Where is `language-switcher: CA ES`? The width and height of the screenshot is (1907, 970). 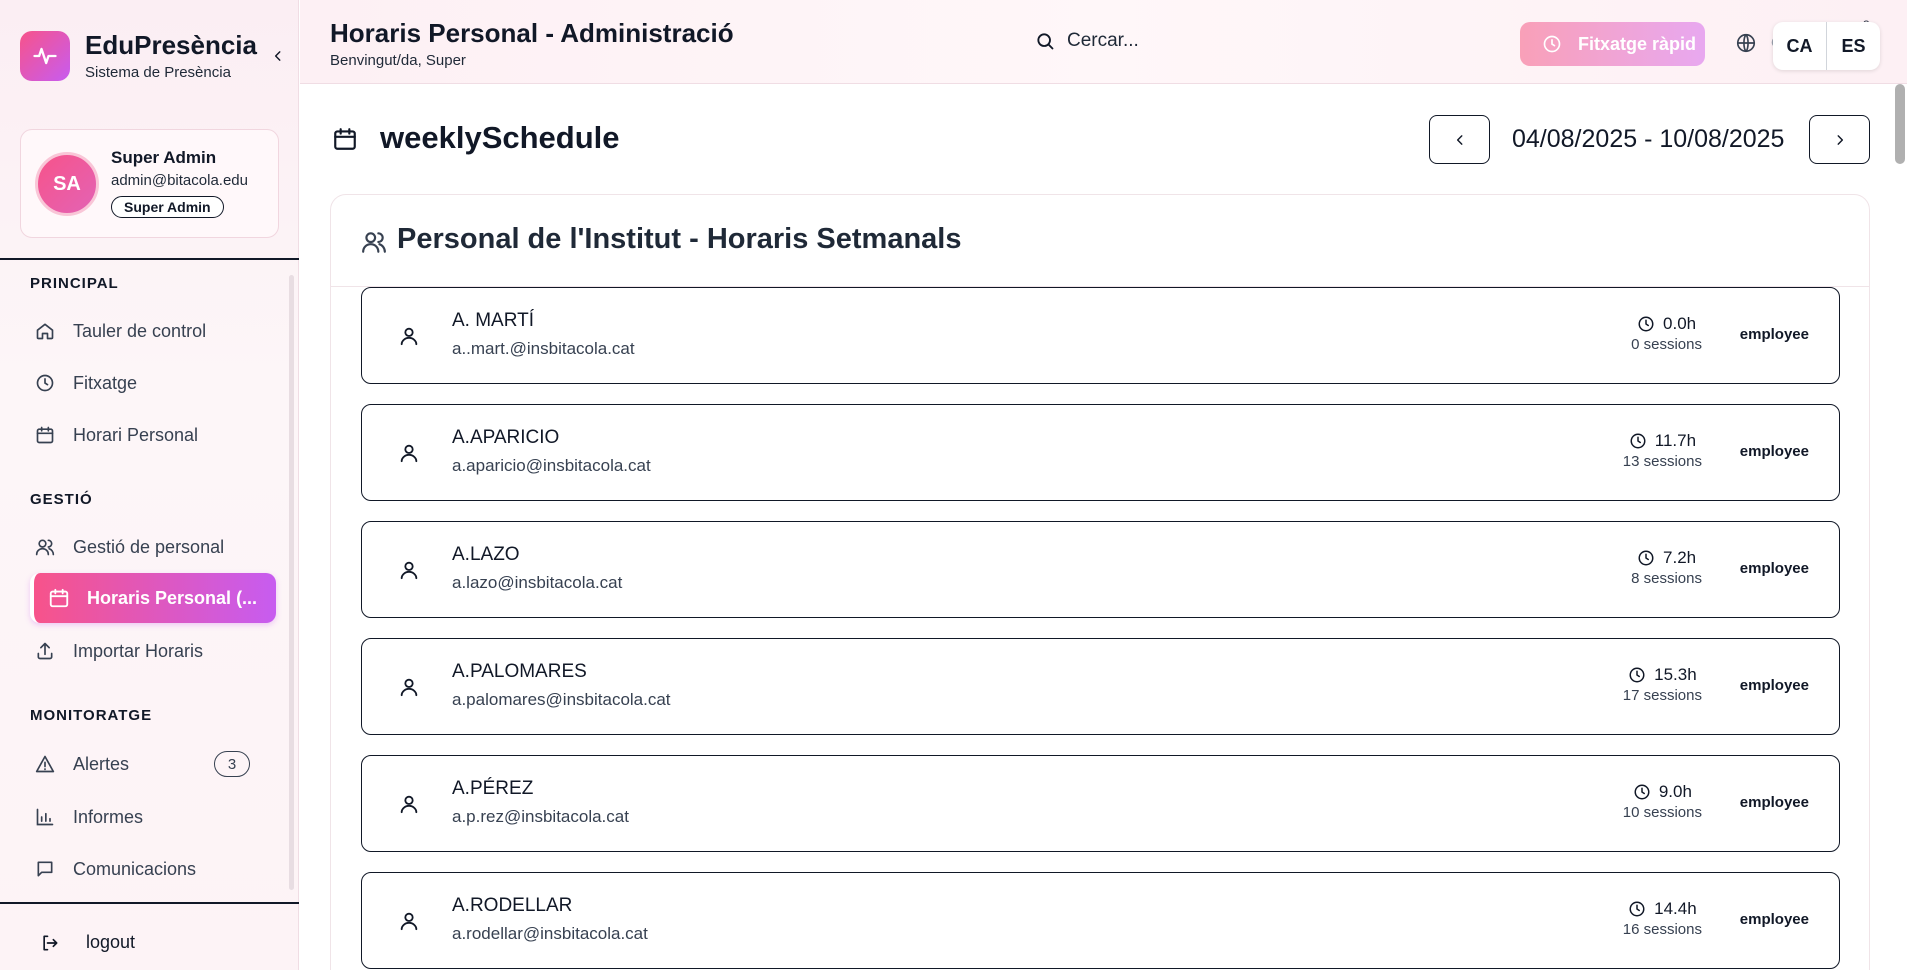
language-switcher: CA ES is located at coordinates (1826, 46).